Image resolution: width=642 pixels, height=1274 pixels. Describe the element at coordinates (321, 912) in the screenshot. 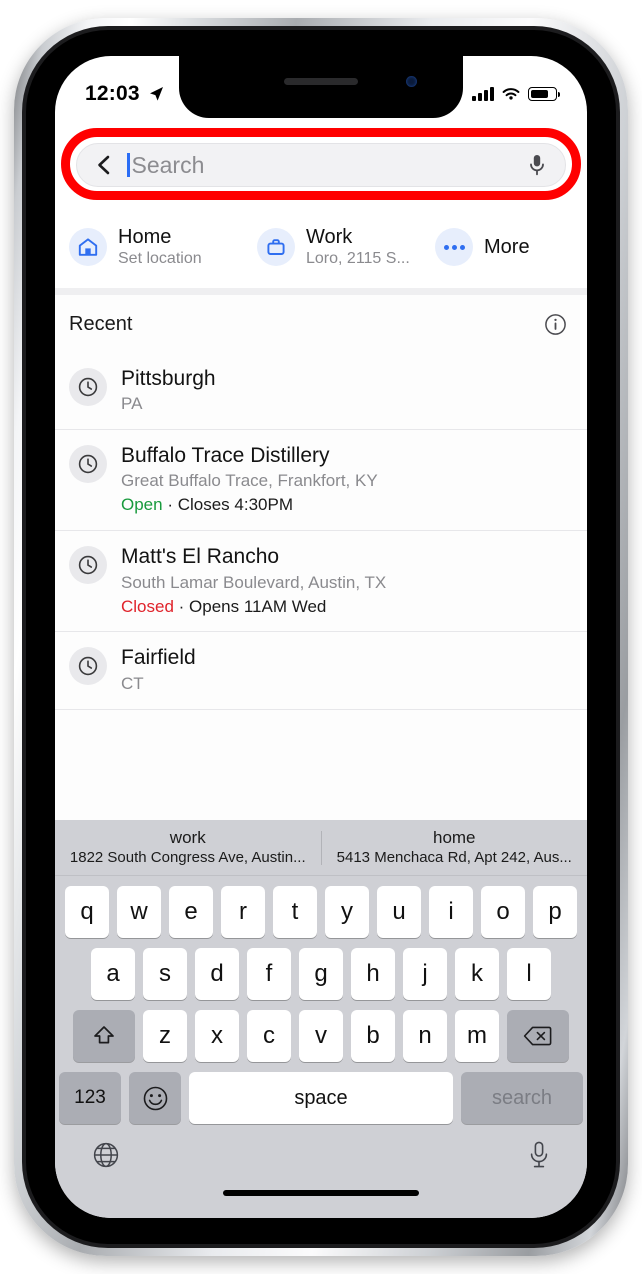

I see `keyboard-row-1: q w e r t y u i o p` at that location.